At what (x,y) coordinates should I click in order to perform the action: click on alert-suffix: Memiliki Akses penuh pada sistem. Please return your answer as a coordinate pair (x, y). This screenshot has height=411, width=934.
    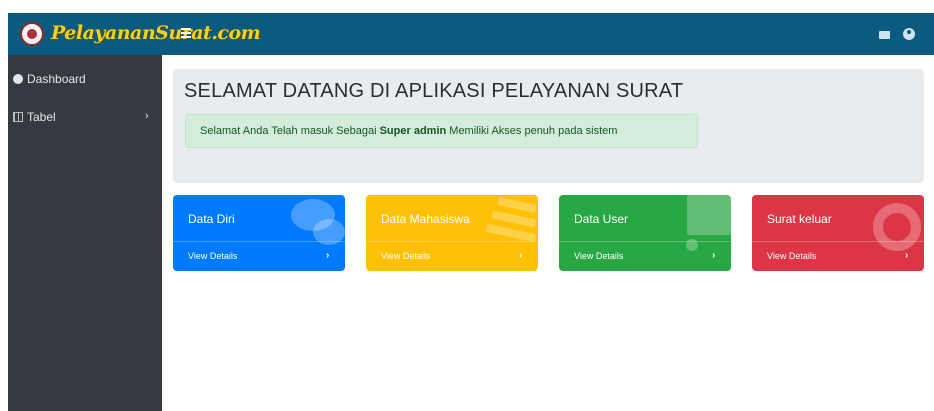
    Looking at the image, I should click on (532, 131).